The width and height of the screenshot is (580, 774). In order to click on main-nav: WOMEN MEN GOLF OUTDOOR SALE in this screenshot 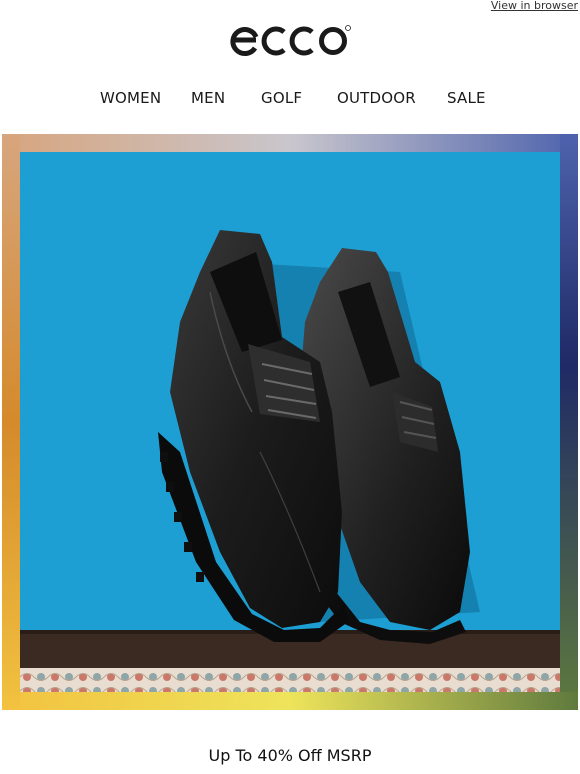, I will do `click(290, 99)`.